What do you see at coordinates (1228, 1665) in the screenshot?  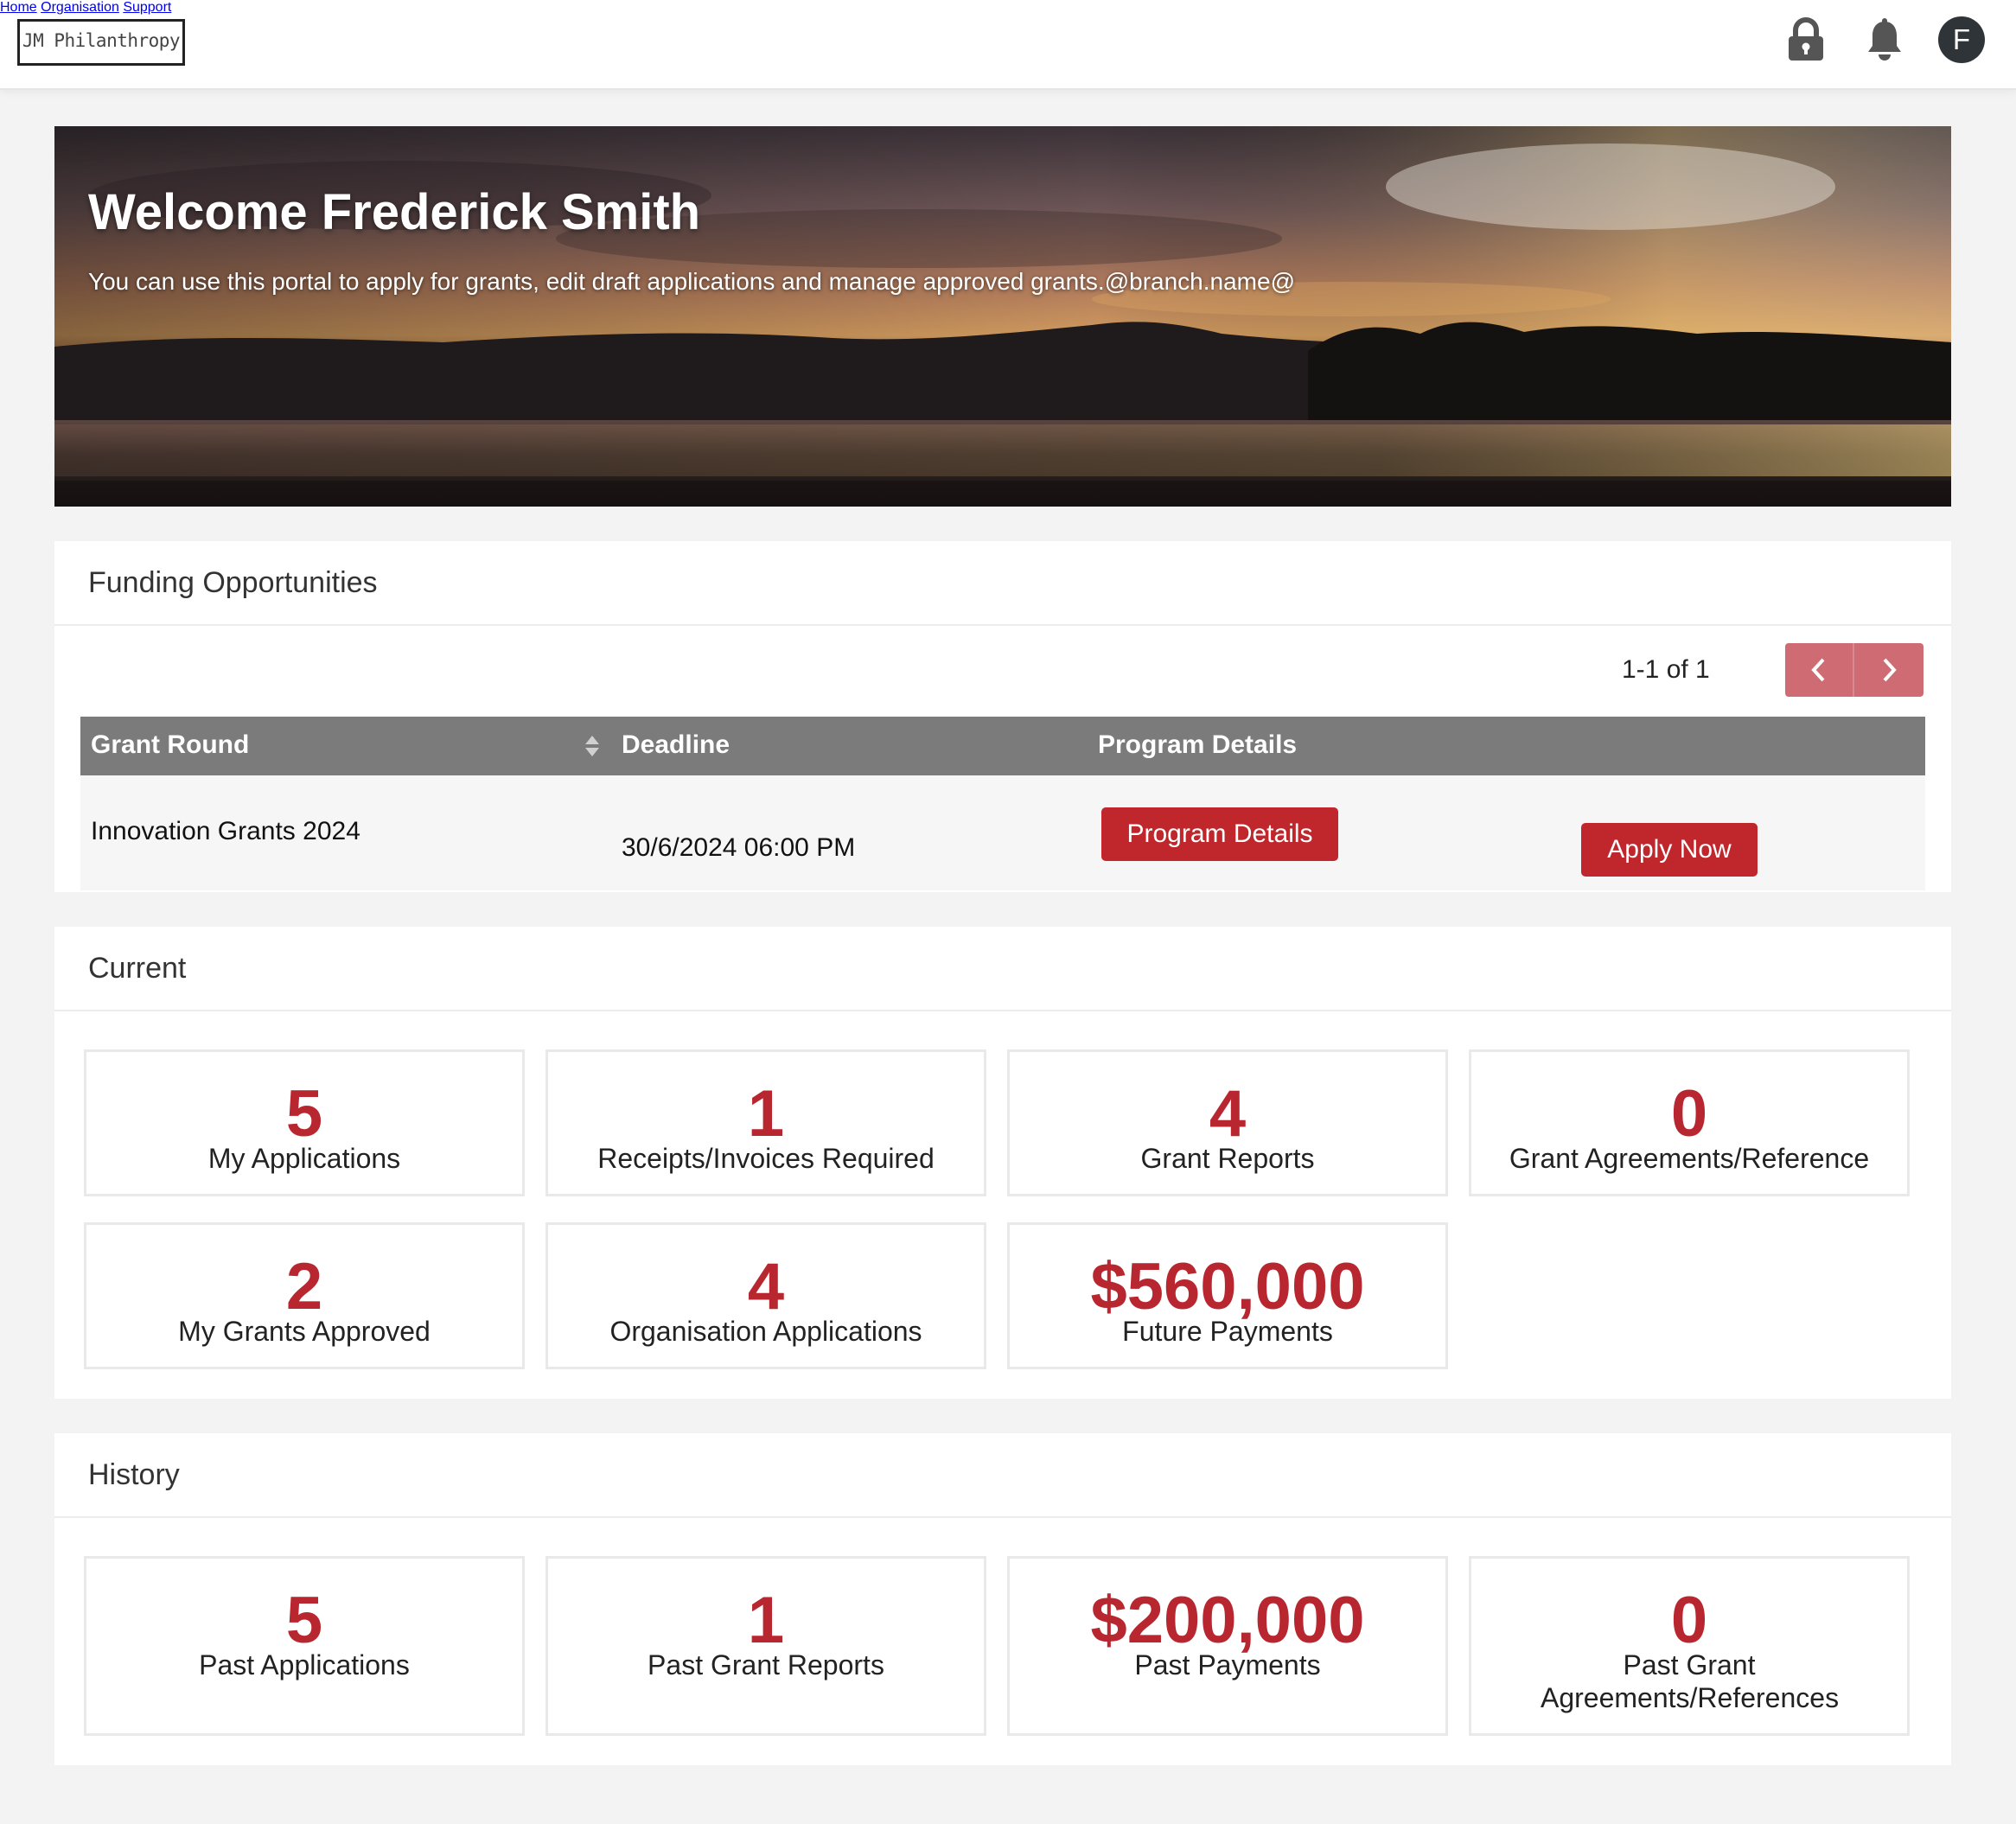 I see `stat-label: Past Payments` at bounding box center [1228, 1665].